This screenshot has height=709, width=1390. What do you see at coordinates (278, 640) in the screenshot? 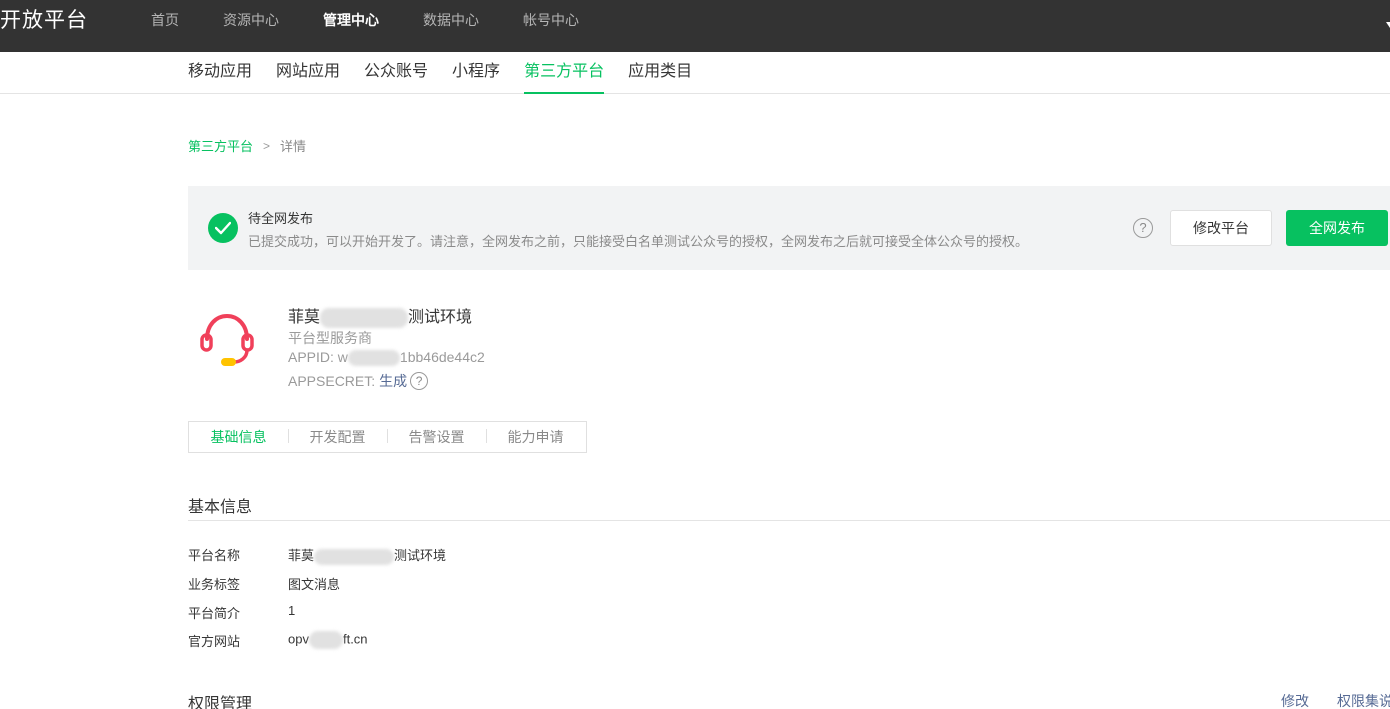
I see `info-row-official-website: 官方网站 opv ft.cn` at bounding box center [278, 640].